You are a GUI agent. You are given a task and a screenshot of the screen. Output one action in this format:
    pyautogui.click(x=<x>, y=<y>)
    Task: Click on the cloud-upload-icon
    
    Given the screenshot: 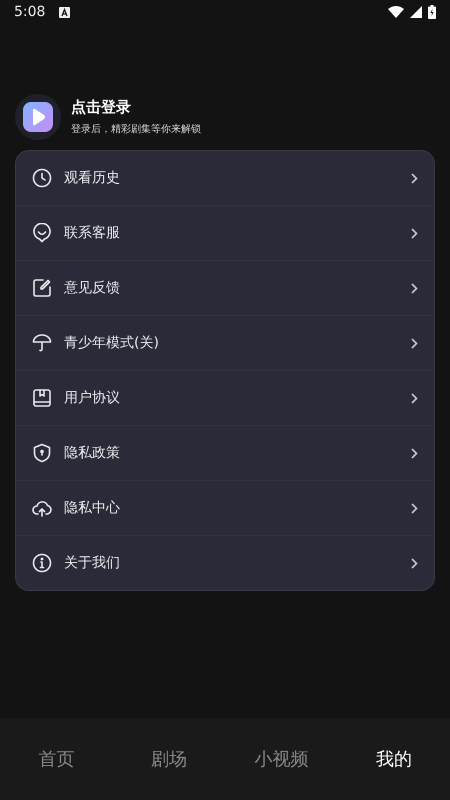 What is the action you would take?
    pyautogui.click(x=42, y=508)
    